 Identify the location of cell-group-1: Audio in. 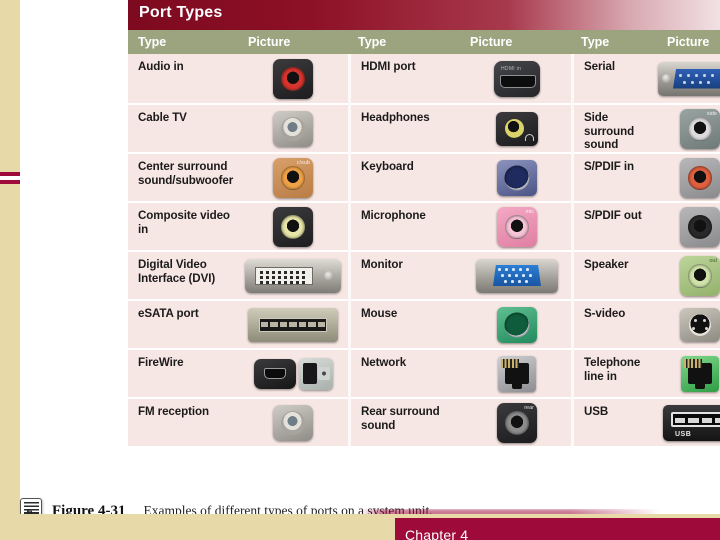
(238, 78).